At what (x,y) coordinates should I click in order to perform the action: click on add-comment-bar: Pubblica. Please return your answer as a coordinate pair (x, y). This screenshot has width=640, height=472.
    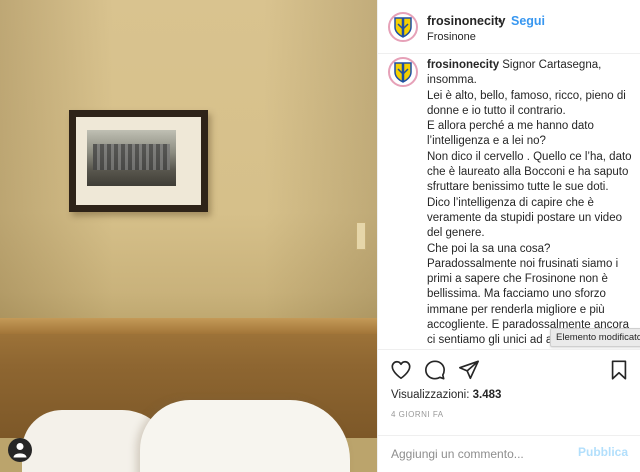
    Looking at the image, I should click on (509, 453).